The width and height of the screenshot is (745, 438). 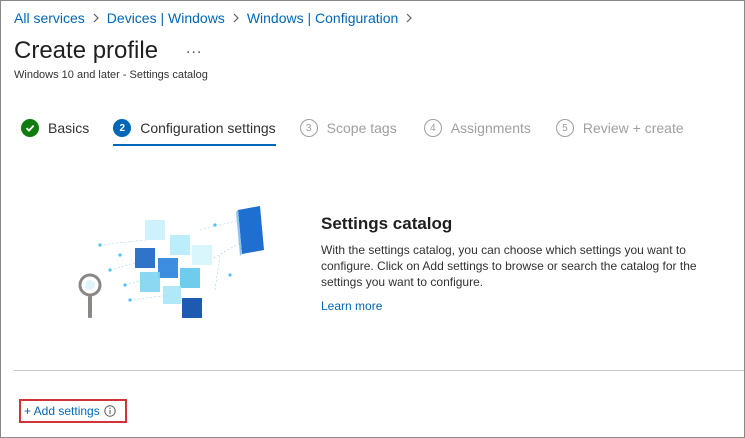 I want to click on page-title: Create profile, so click(x=86, y=50).